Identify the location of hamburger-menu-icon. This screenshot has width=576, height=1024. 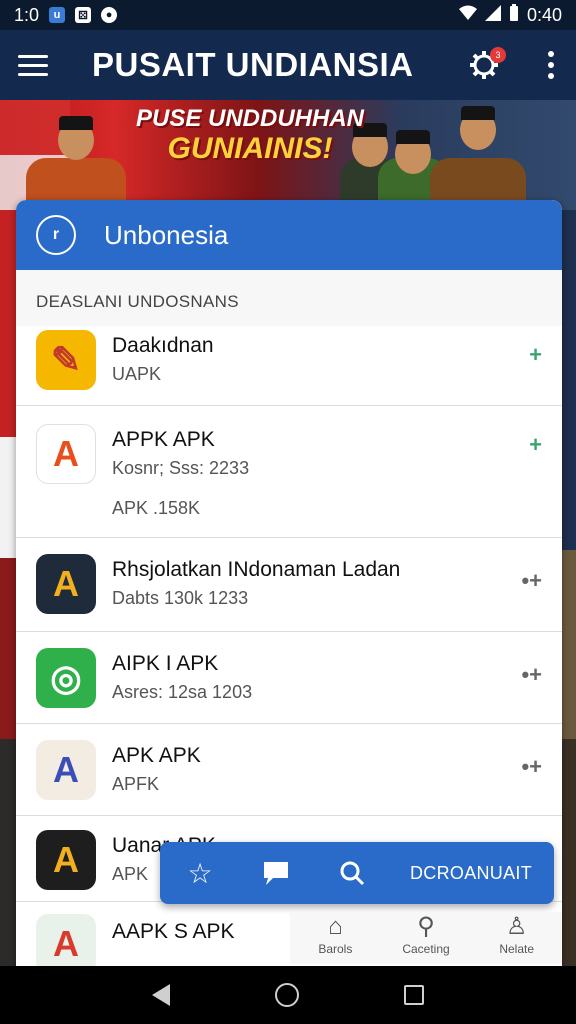
(38, 65).